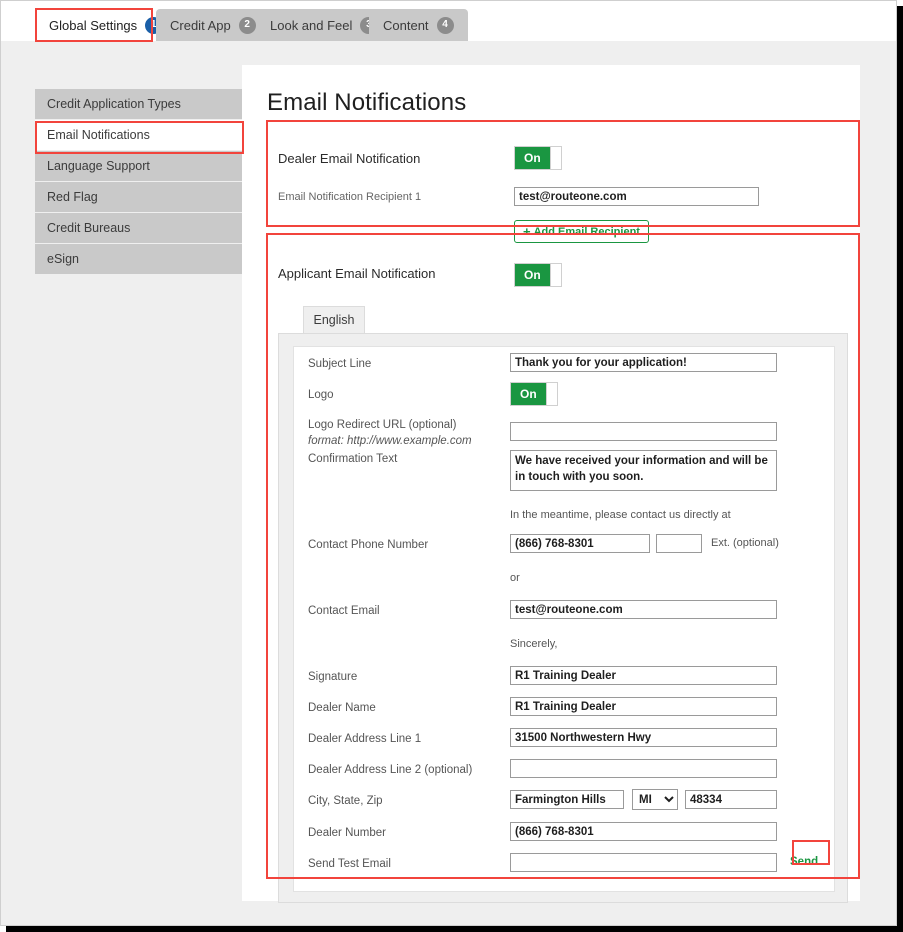 The image size is (903, 932). I want to click on city-state-zip-label: City, State, Zip, so click(345, 801).